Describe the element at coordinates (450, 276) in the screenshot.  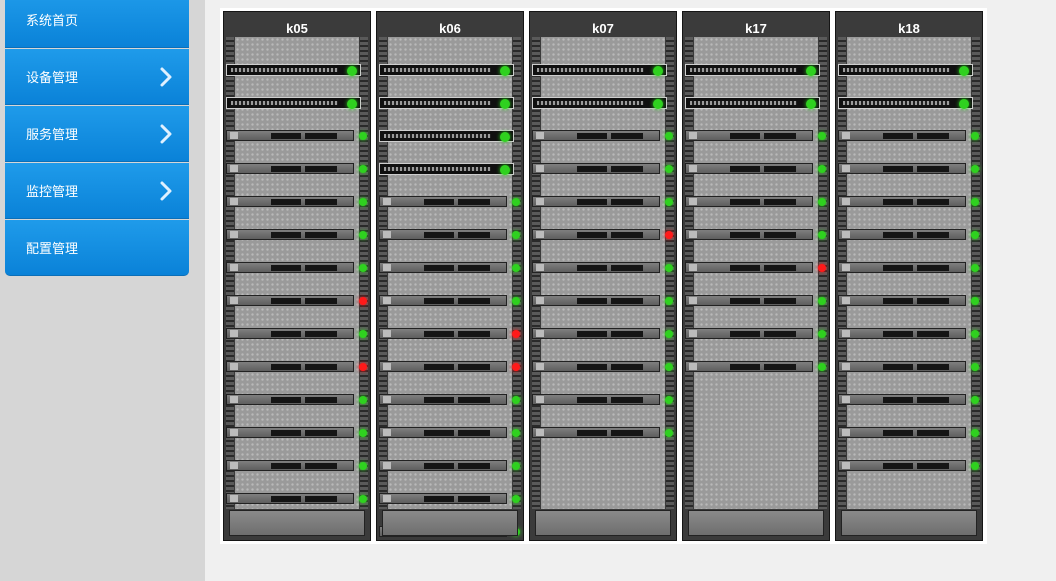
I see `rack-k06: k06` at that location.